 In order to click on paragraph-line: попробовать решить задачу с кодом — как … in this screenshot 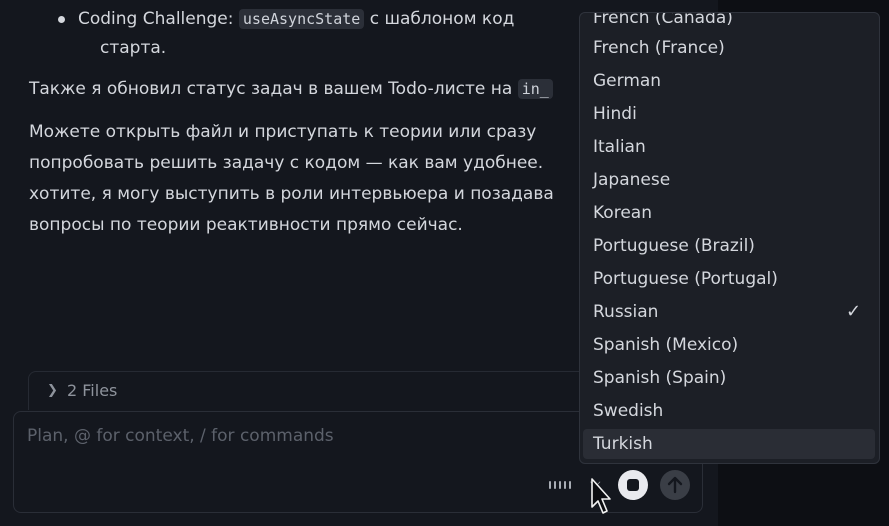, I will do `click(286, 163)`.